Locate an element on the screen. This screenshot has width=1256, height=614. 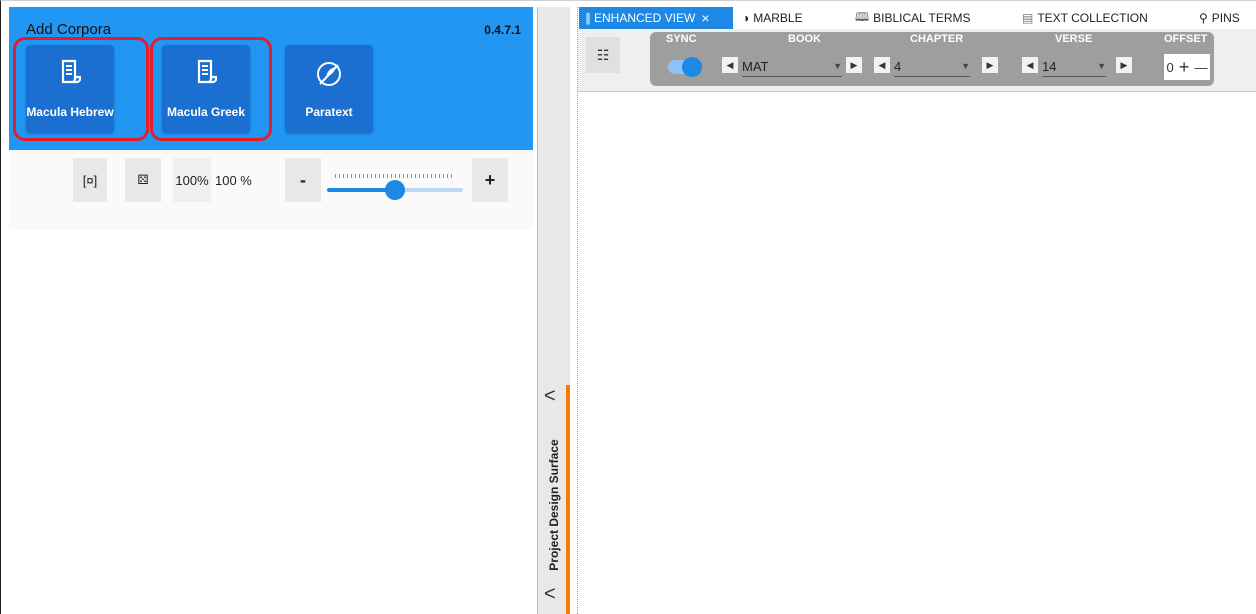
close-icon: × is located at coordinates (705, 18).